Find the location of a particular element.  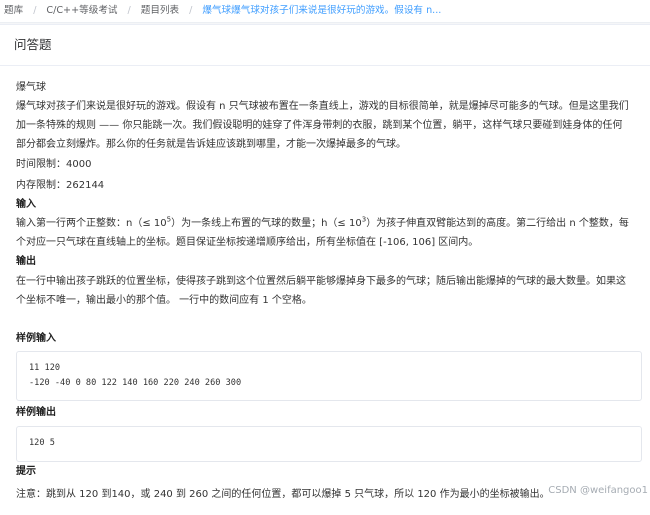

sample-input-heading: 样例输入 is located at coordinates (36, 338).